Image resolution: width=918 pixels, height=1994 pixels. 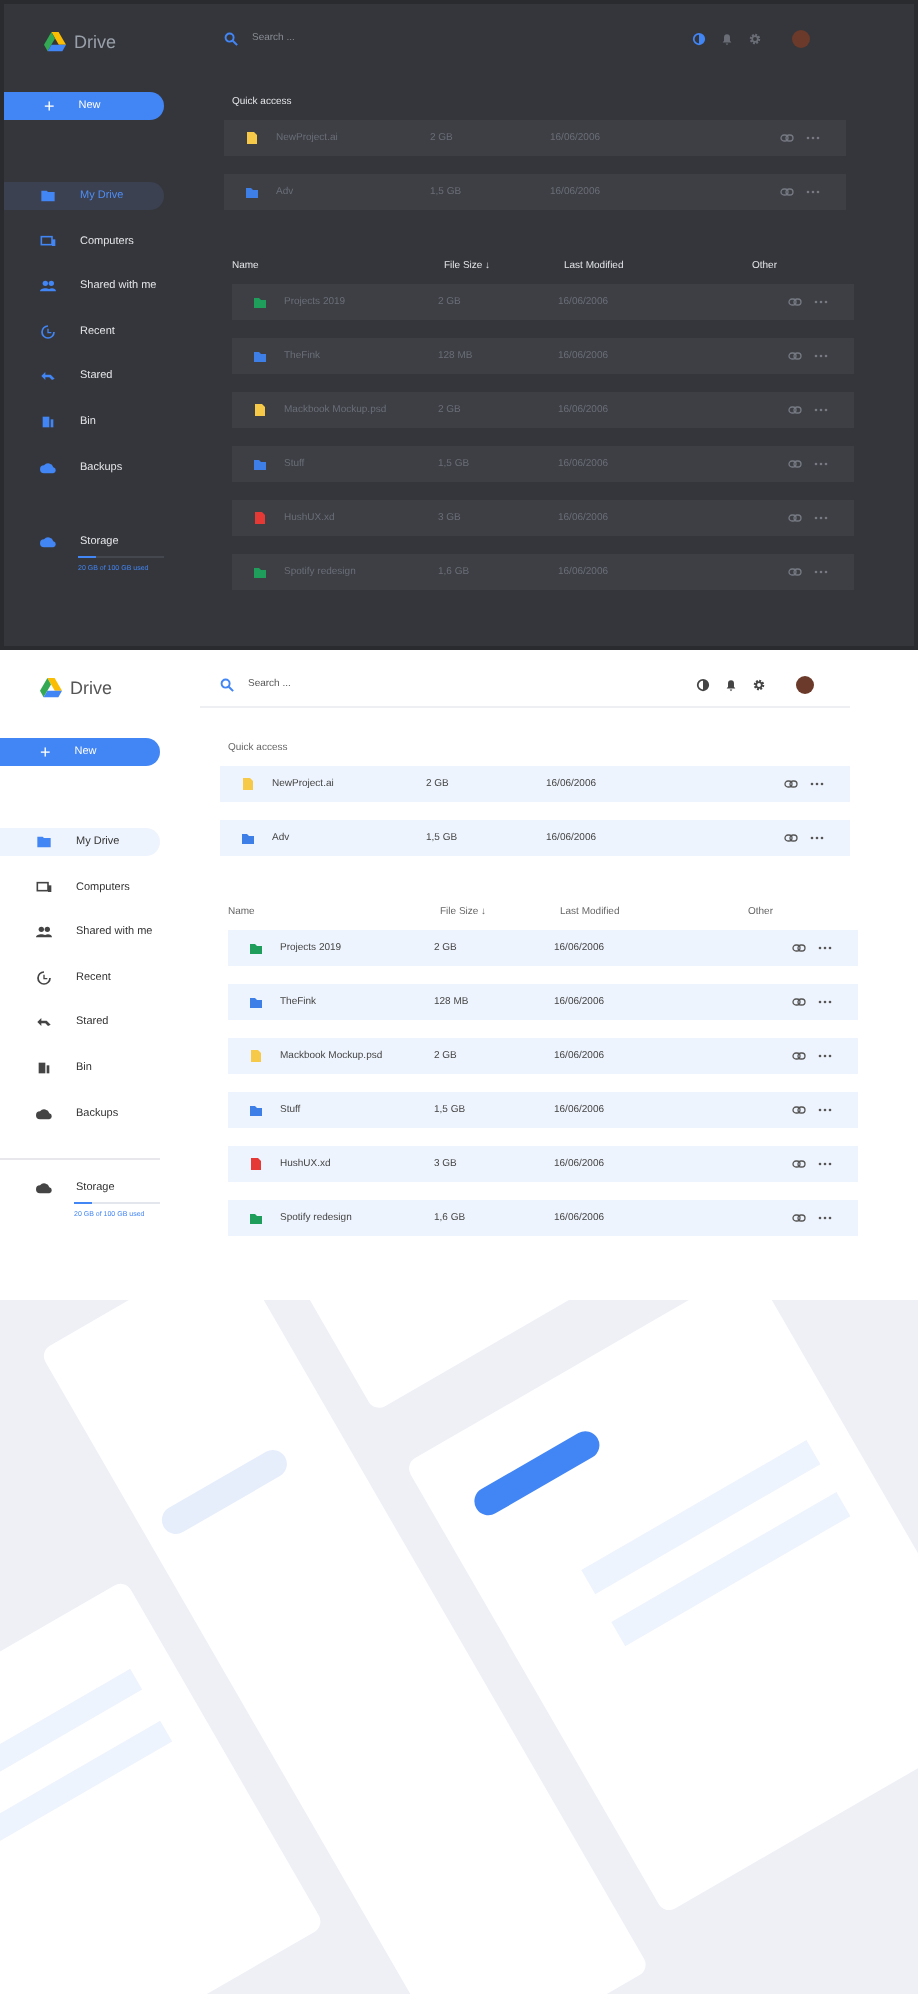 I want to click on contrast-icon, so click(x=703, y=684).